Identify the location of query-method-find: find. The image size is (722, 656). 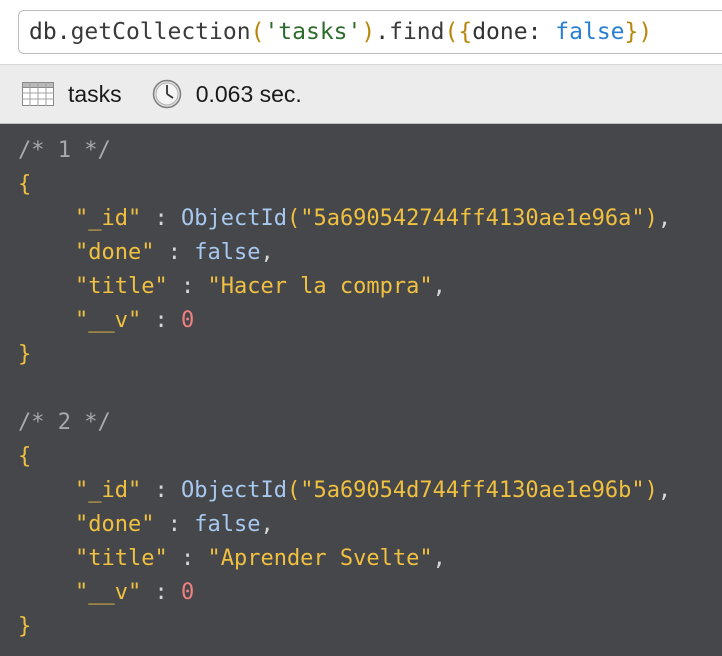
(417, 32).